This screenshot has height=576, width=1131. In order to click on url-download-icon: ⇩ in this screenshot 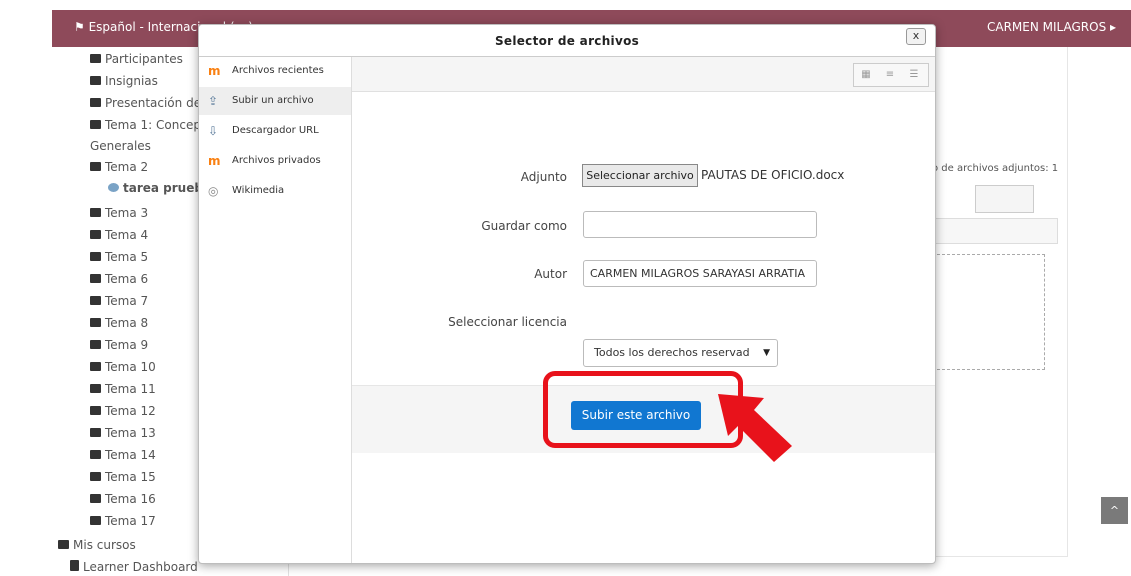, I will do `click(213, 131)`.